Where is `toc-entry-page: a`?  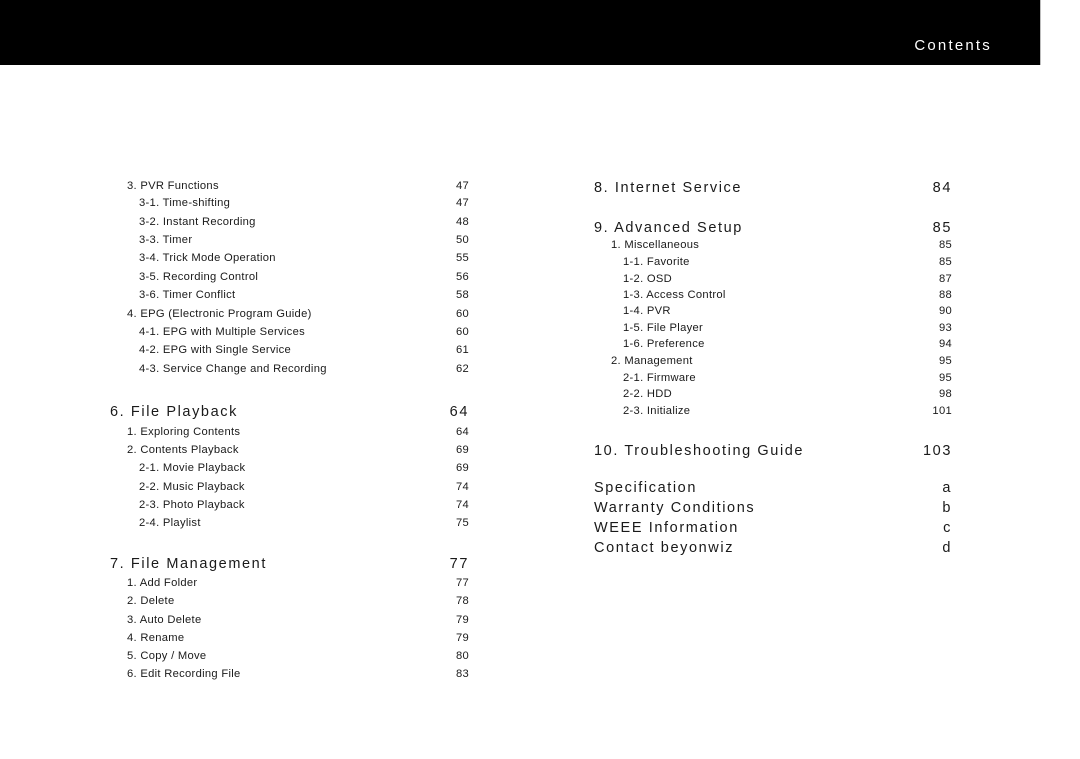 toc-entry-page: a is located at coordinates (947, 488).